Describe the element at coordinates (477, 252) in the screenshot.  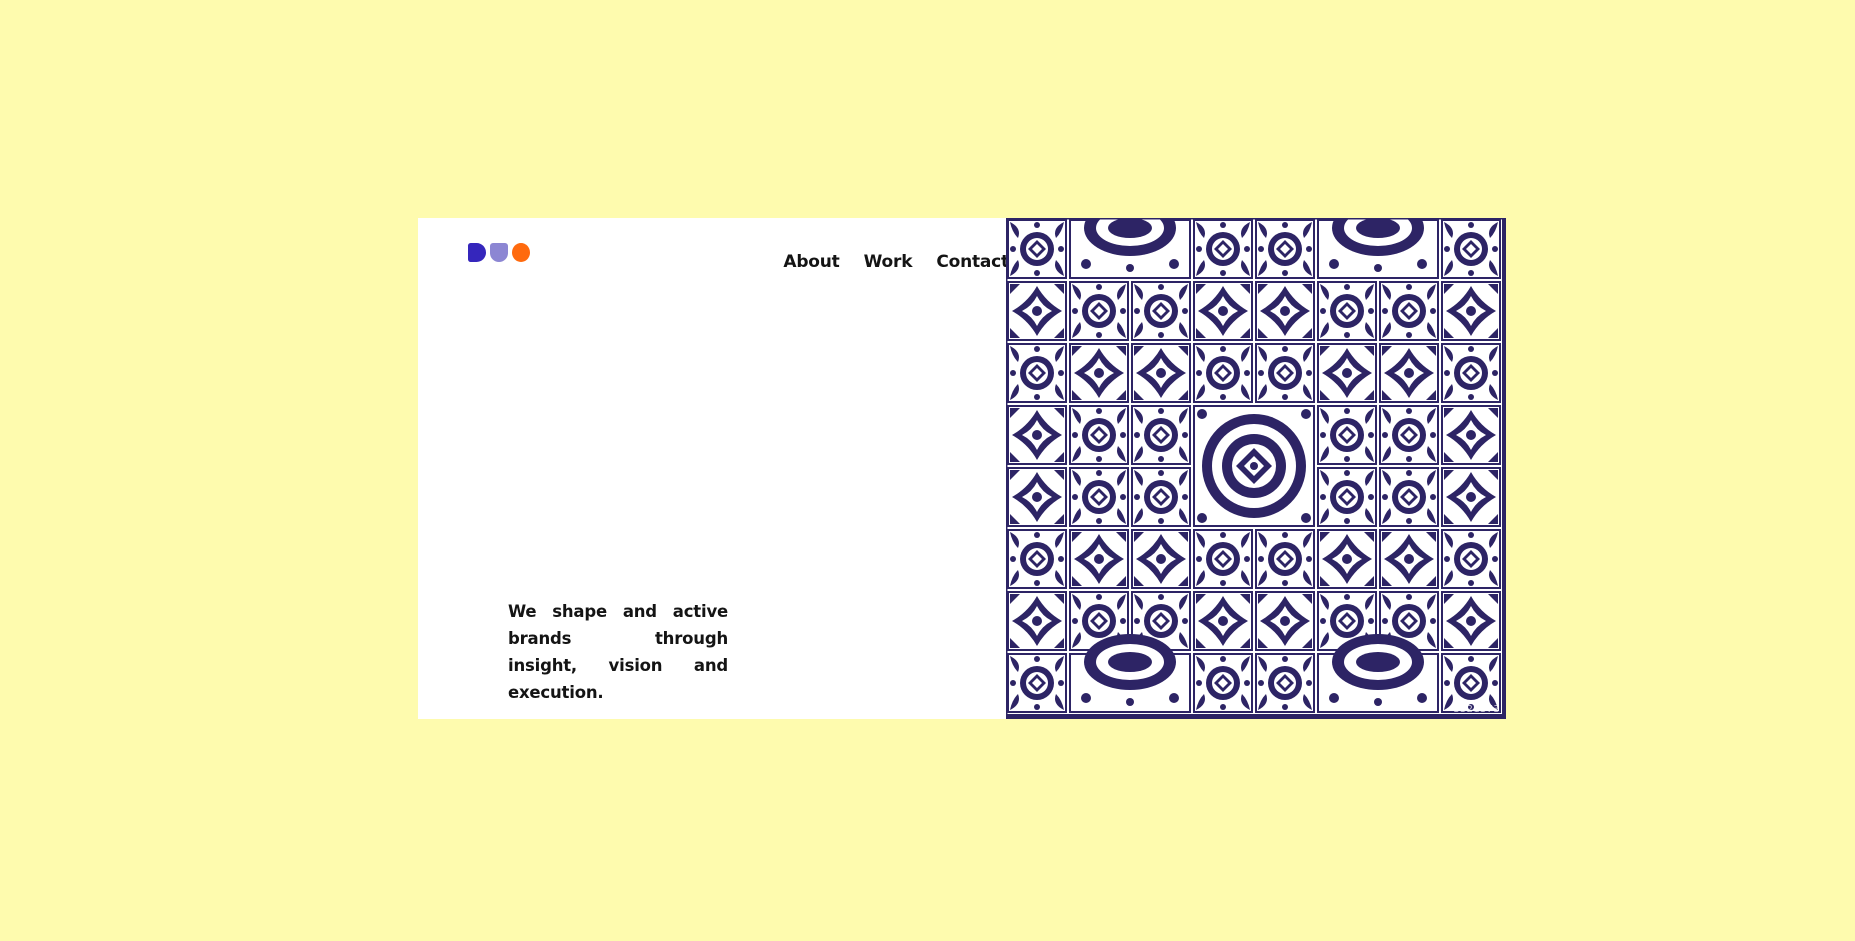
I see `logo-d-shape` at that location.